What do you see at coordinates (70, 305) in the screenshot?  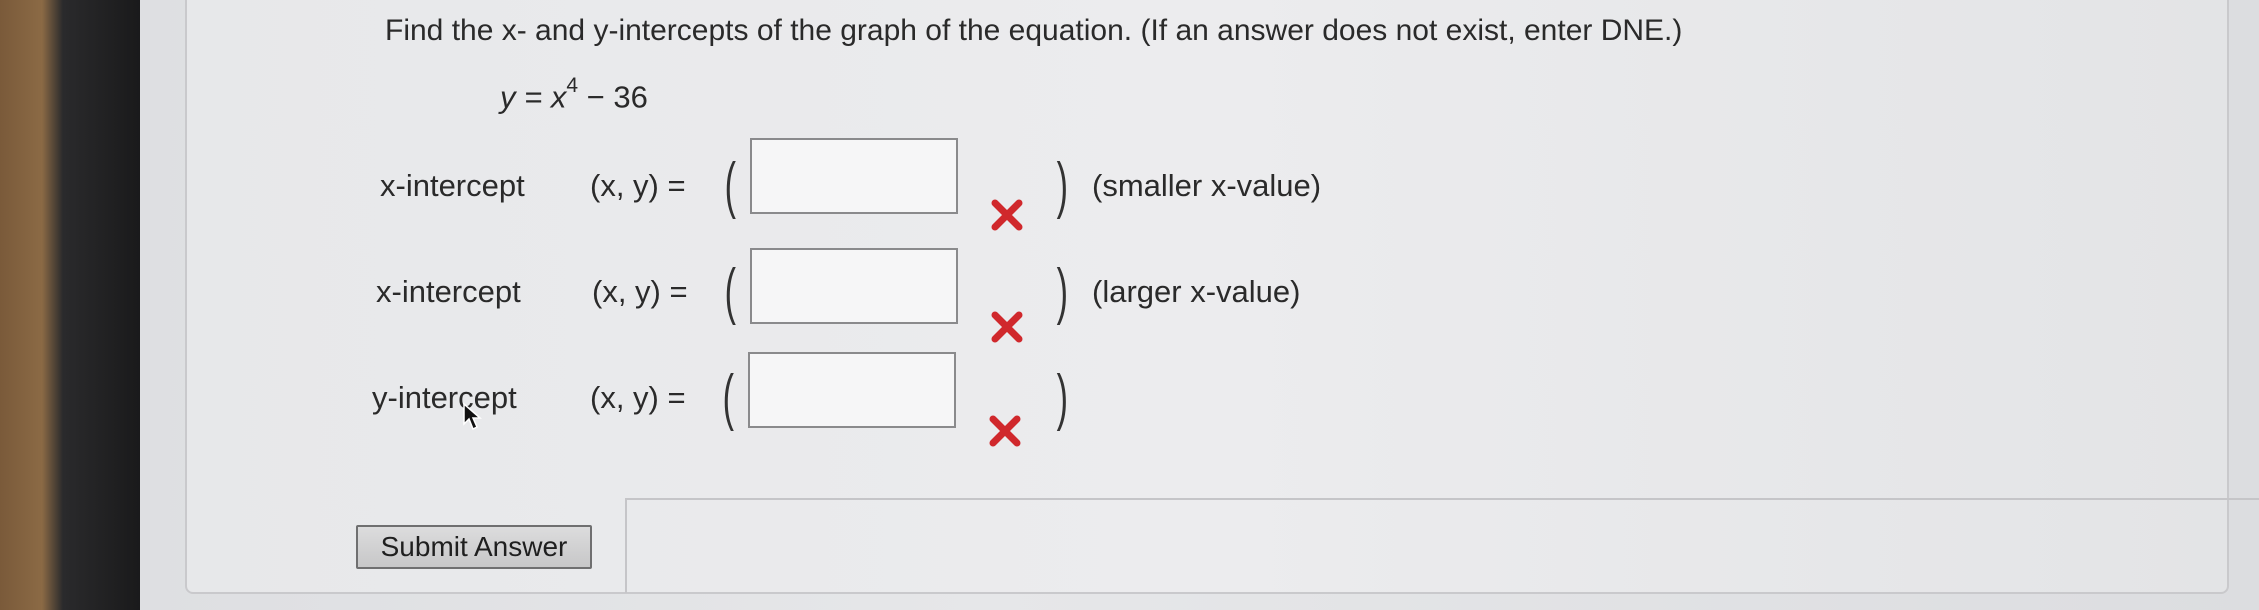 I see `screen-bezel` at bounding box center [70, 305].